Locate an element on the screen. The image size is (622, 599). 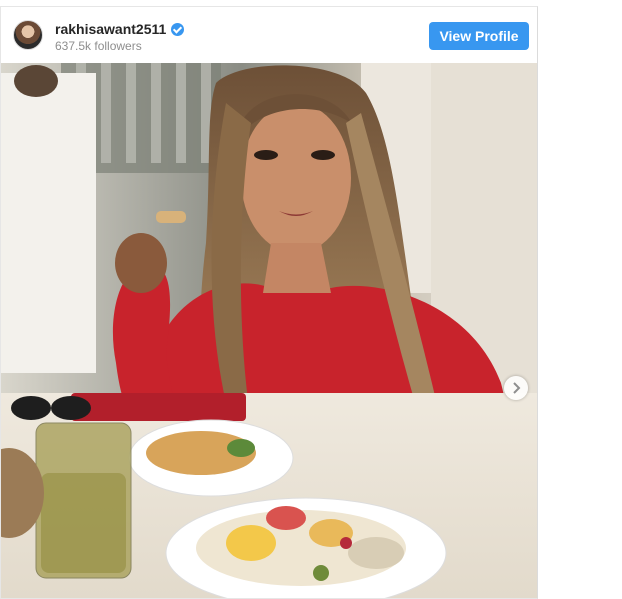
chevron-right-icon is located at coordinates (517, 388).